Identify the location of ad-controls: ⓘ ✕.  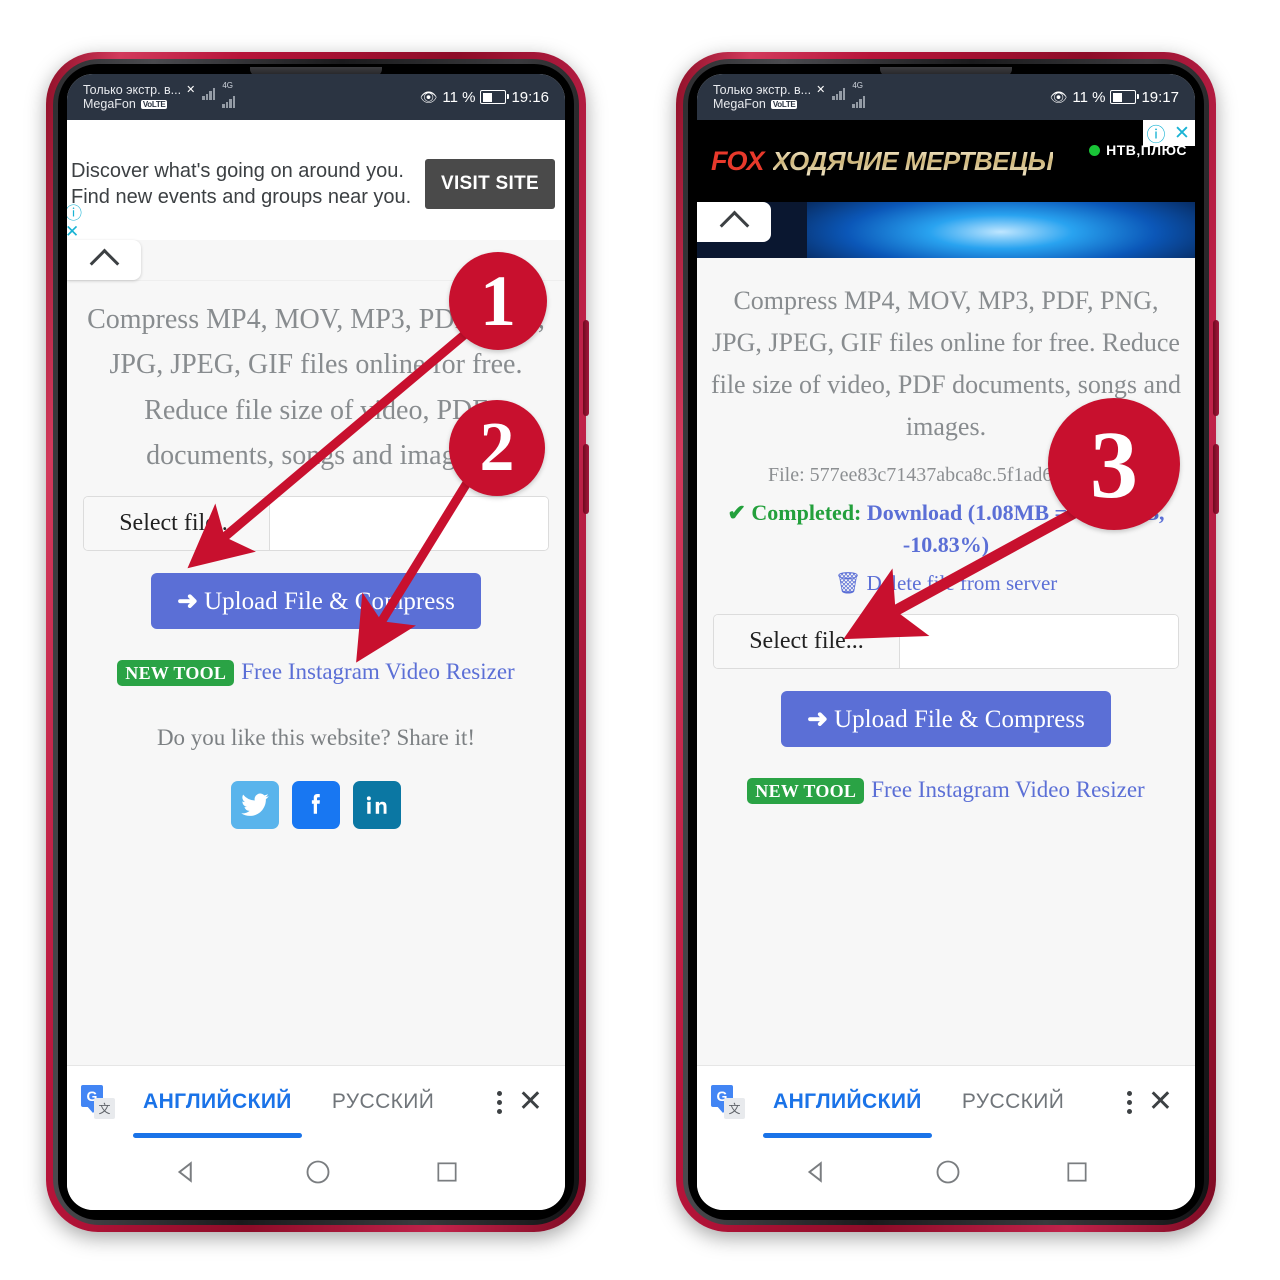
(1169, 133).